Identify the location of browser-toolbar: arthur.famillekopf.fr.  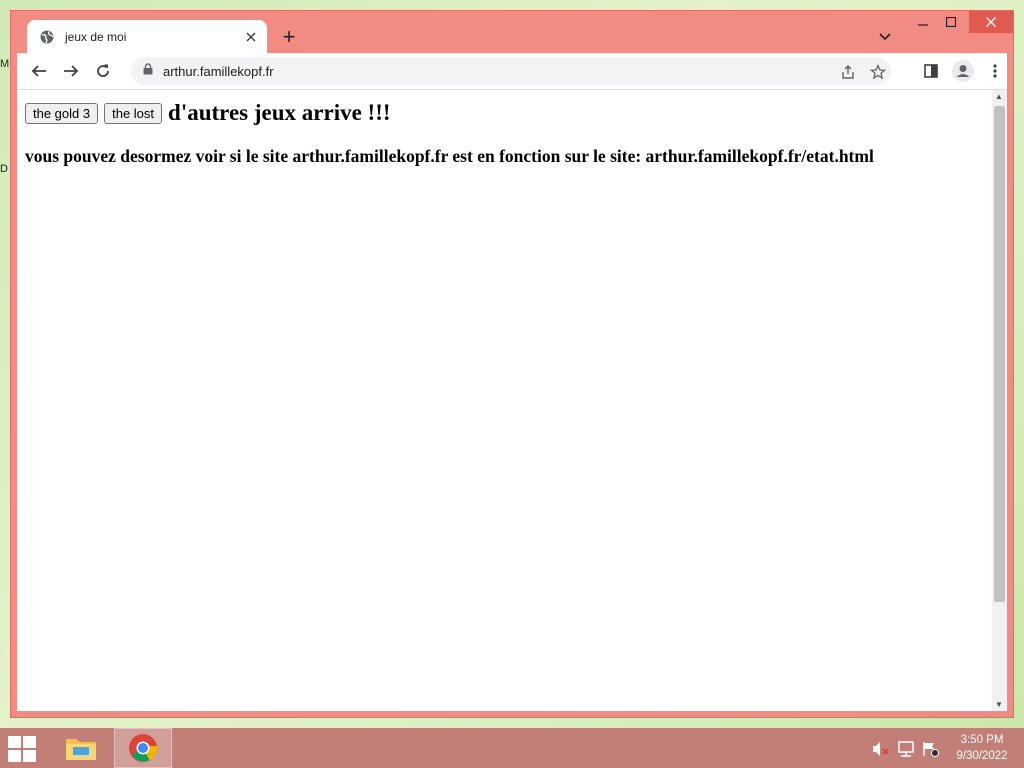
(512, 71).